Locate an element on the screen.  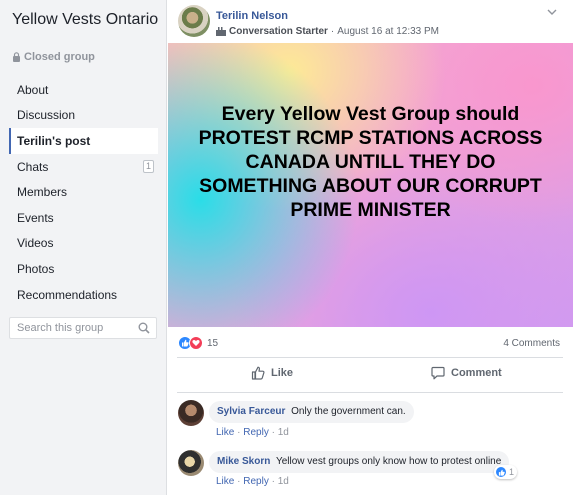
like-button-label: Like is located at coordinates (282, 373).